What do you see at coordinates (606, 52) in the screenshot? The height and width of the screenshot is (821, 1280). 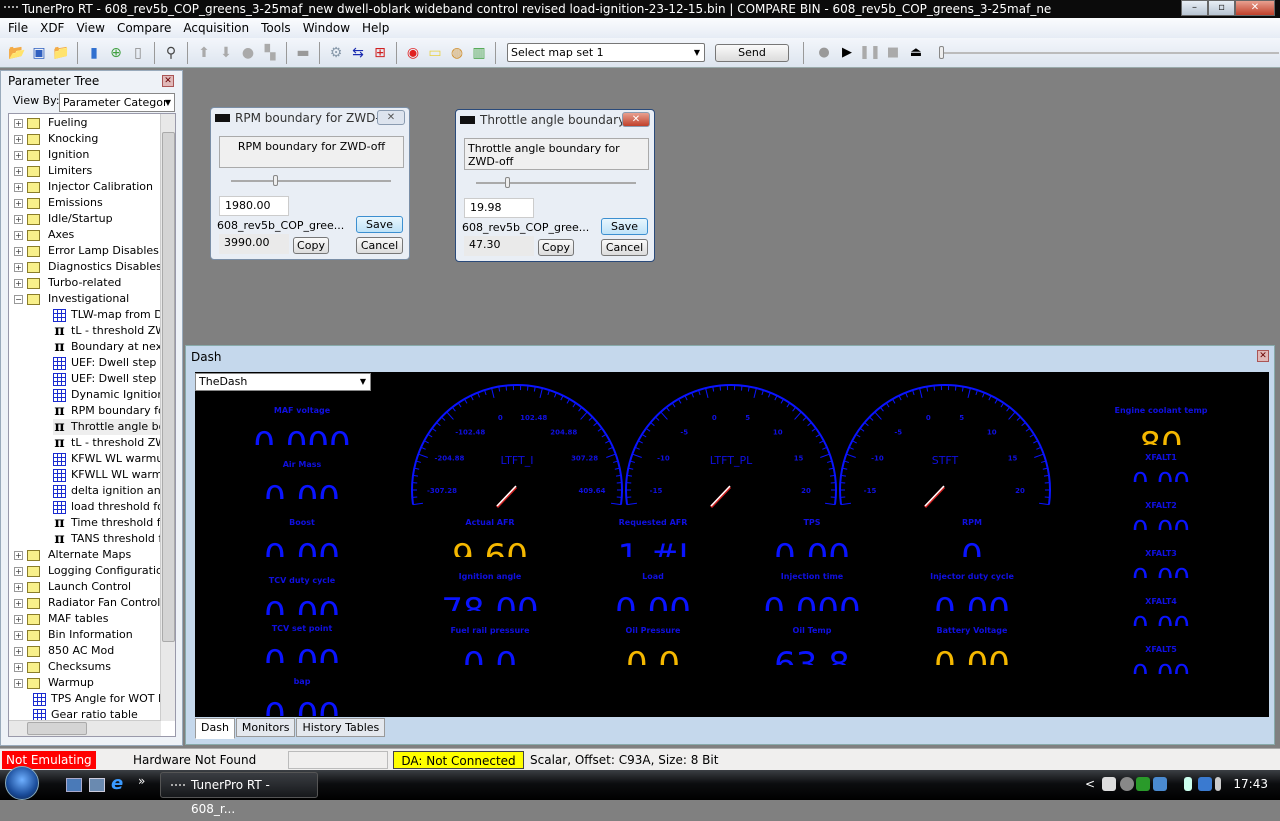 I see `map-set-dropdown: Select map set 1` at bounding box center [606, 52].